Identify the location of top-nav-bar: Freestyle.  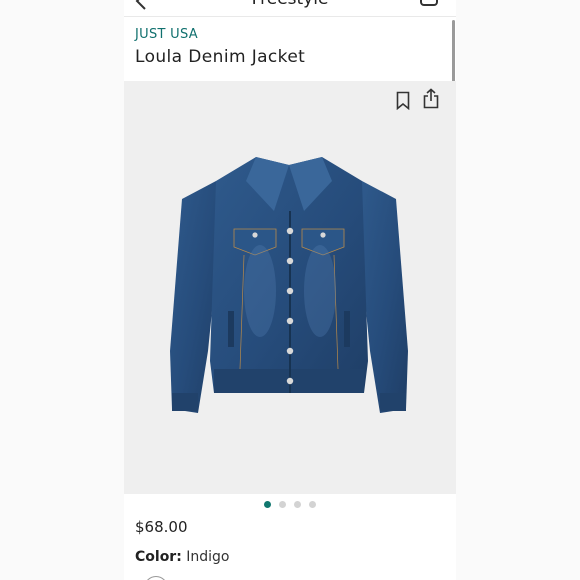
(290, 8).